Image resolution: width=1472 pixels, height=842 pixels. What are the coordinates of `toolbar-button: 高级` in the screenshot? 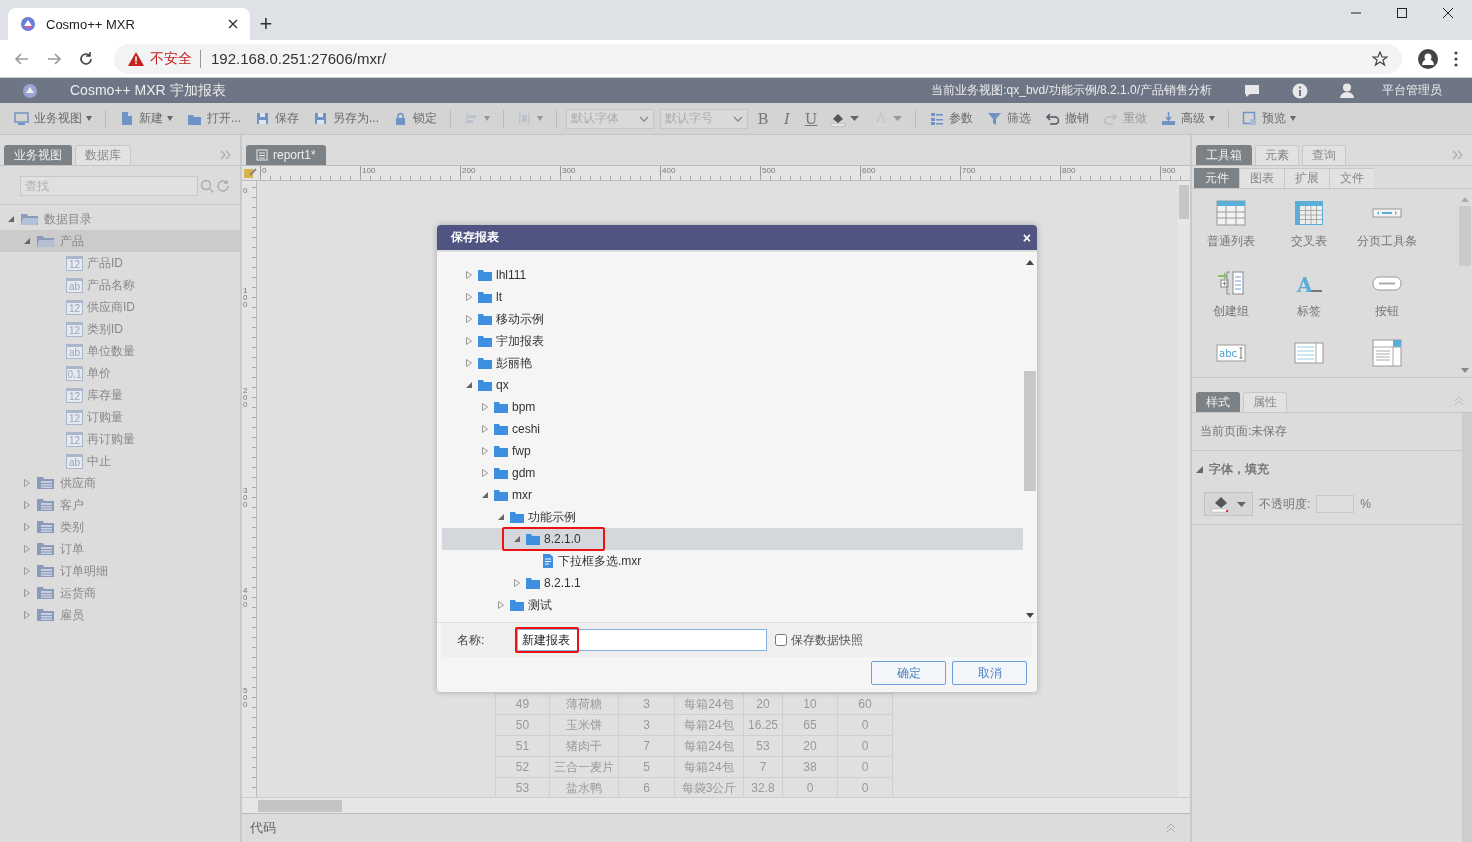 It's located at (1188, 118).